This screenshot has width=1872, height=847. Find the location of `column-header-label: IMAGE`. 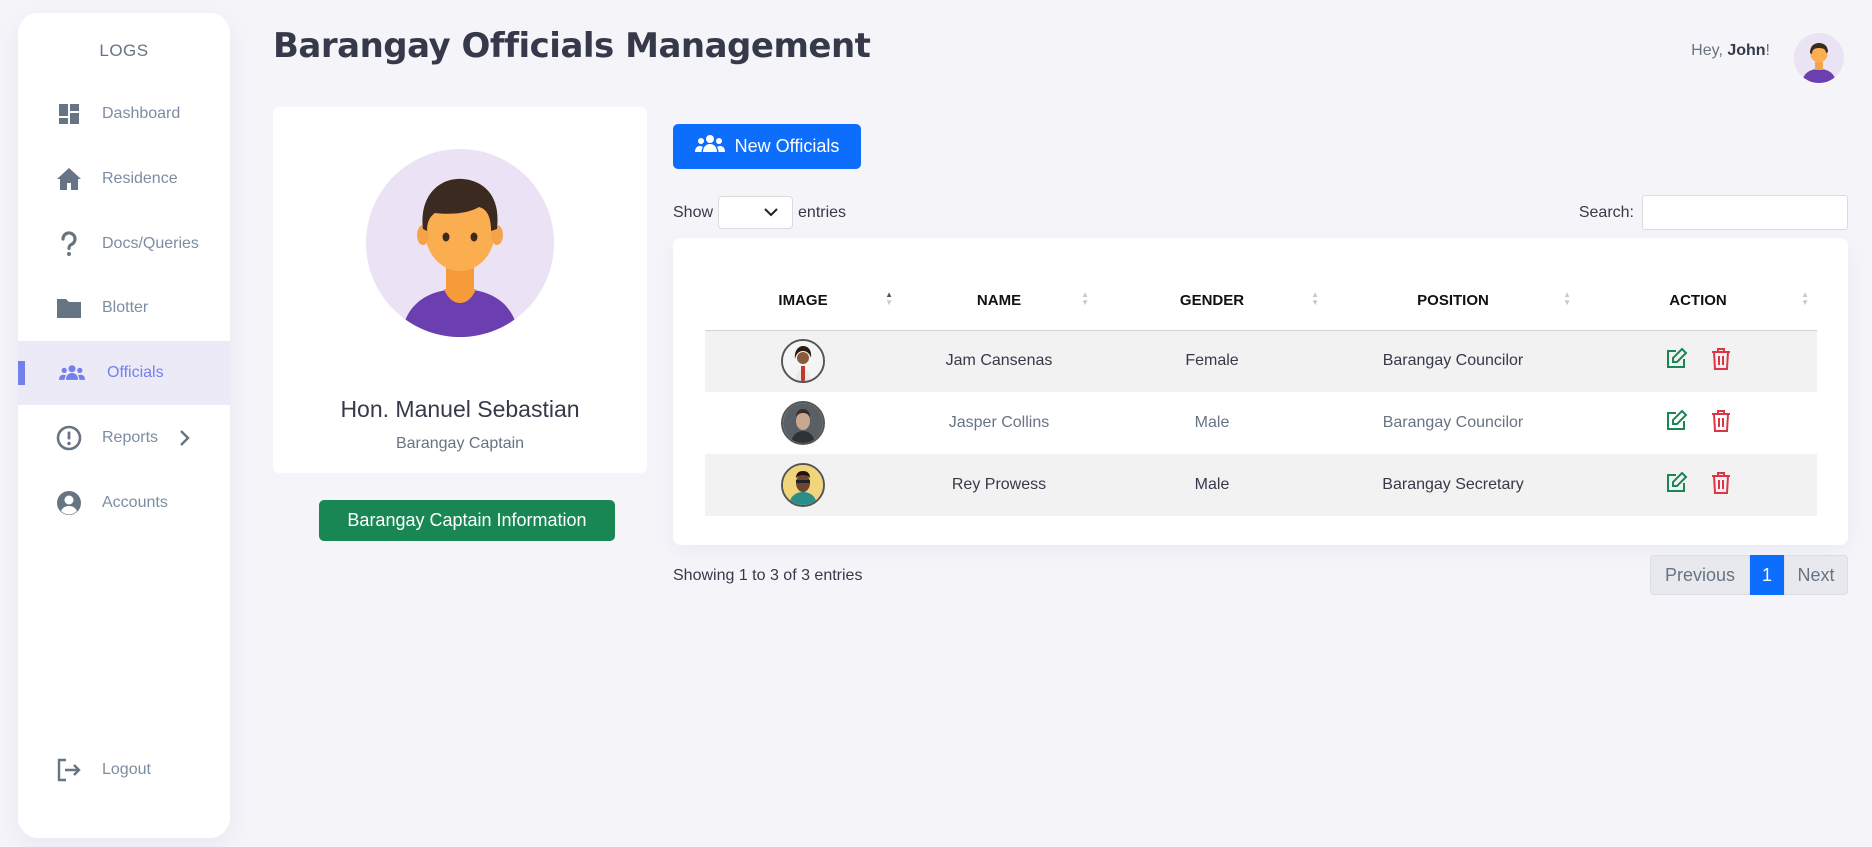

column-header-label: IMAGE is located at coordinates (803, 300).